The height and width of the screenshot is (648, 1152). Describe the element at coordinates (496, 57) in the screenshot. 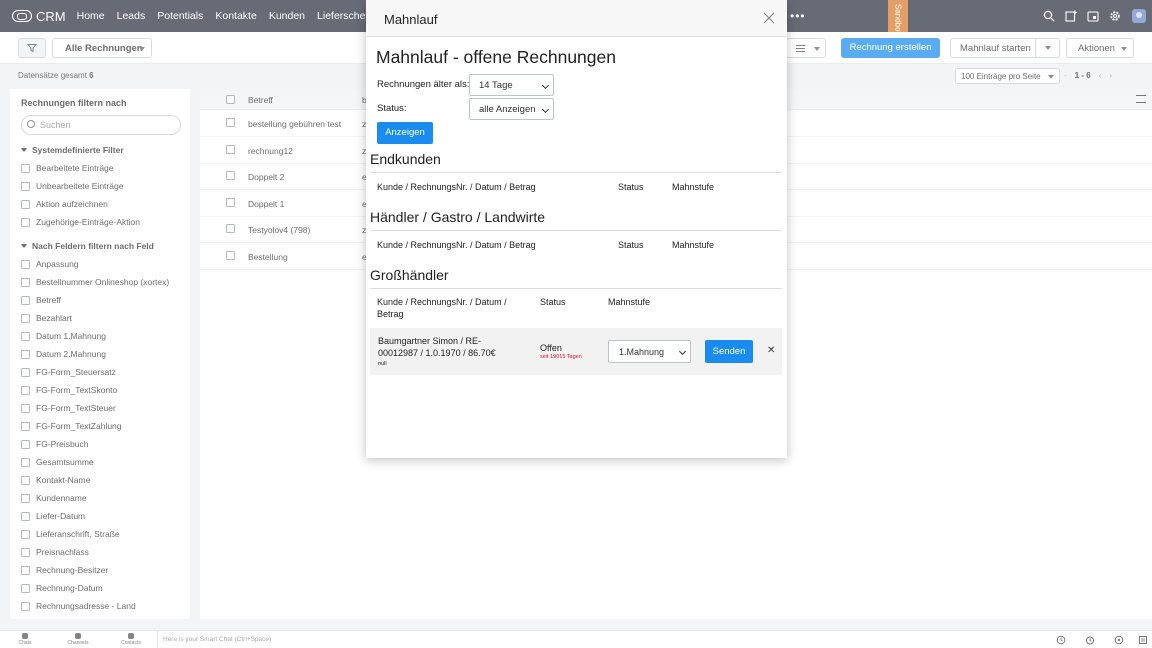

I see `modal-heading: Mahnlauf - offene Rechnungen` at that location.